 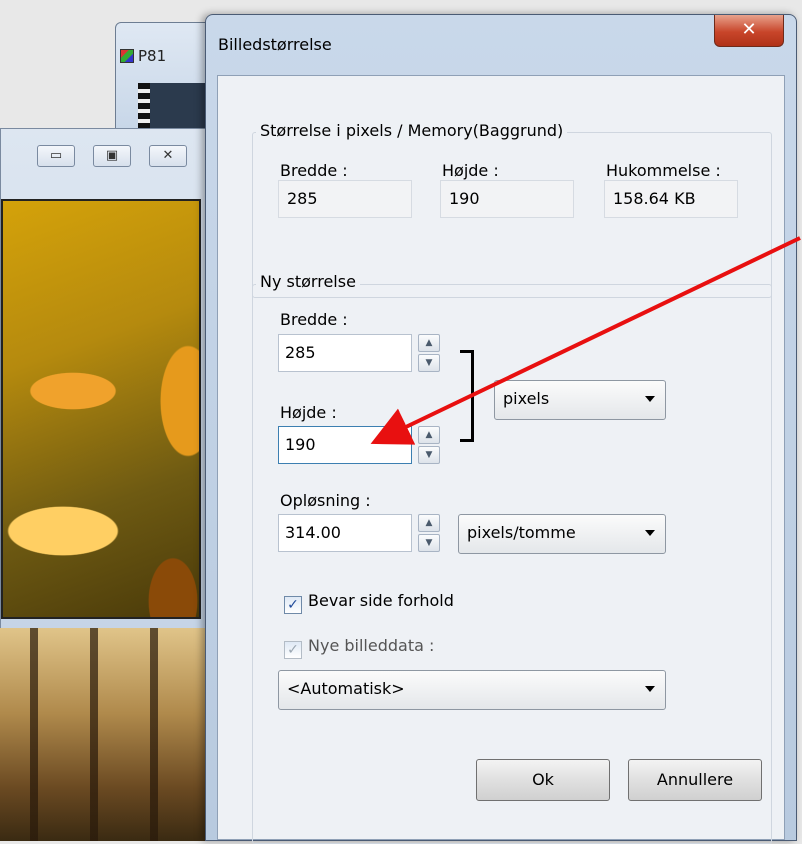 What do you see at coordinates (543, 780) in the screenshot?
I see `ok-button: Ok` at bounding box center [543, 780].